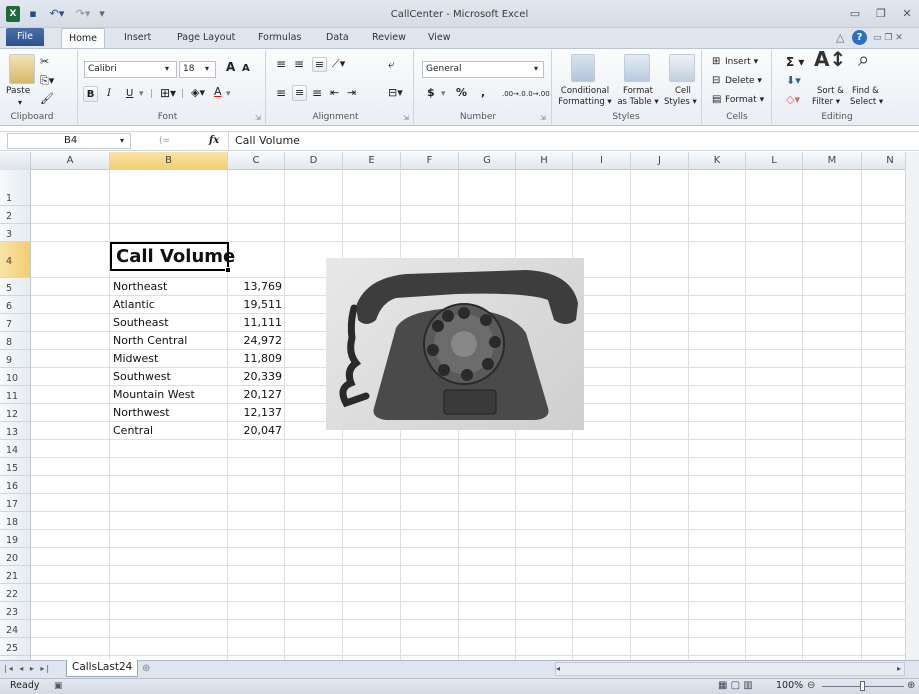 This screenshot has width=919, height=694. What do you see at coordinates (716, 100) in the screenshot?
I see `format-cells-icon: ▤` at bounding box center [716, 100].